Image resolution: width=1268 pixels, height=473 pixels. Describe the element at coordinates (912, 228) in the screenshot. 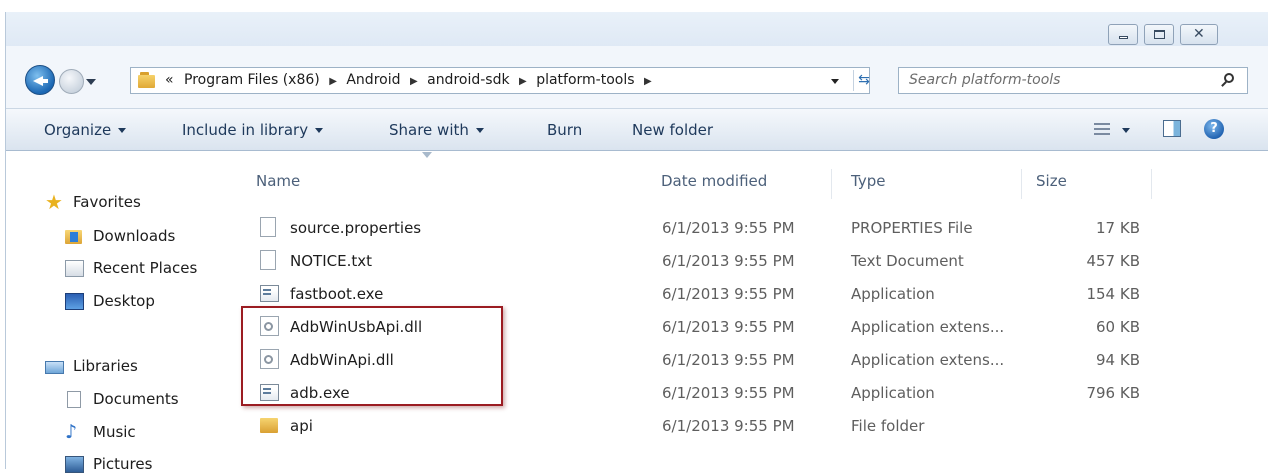

I see `file-type: PROPERTIES File` at that location.